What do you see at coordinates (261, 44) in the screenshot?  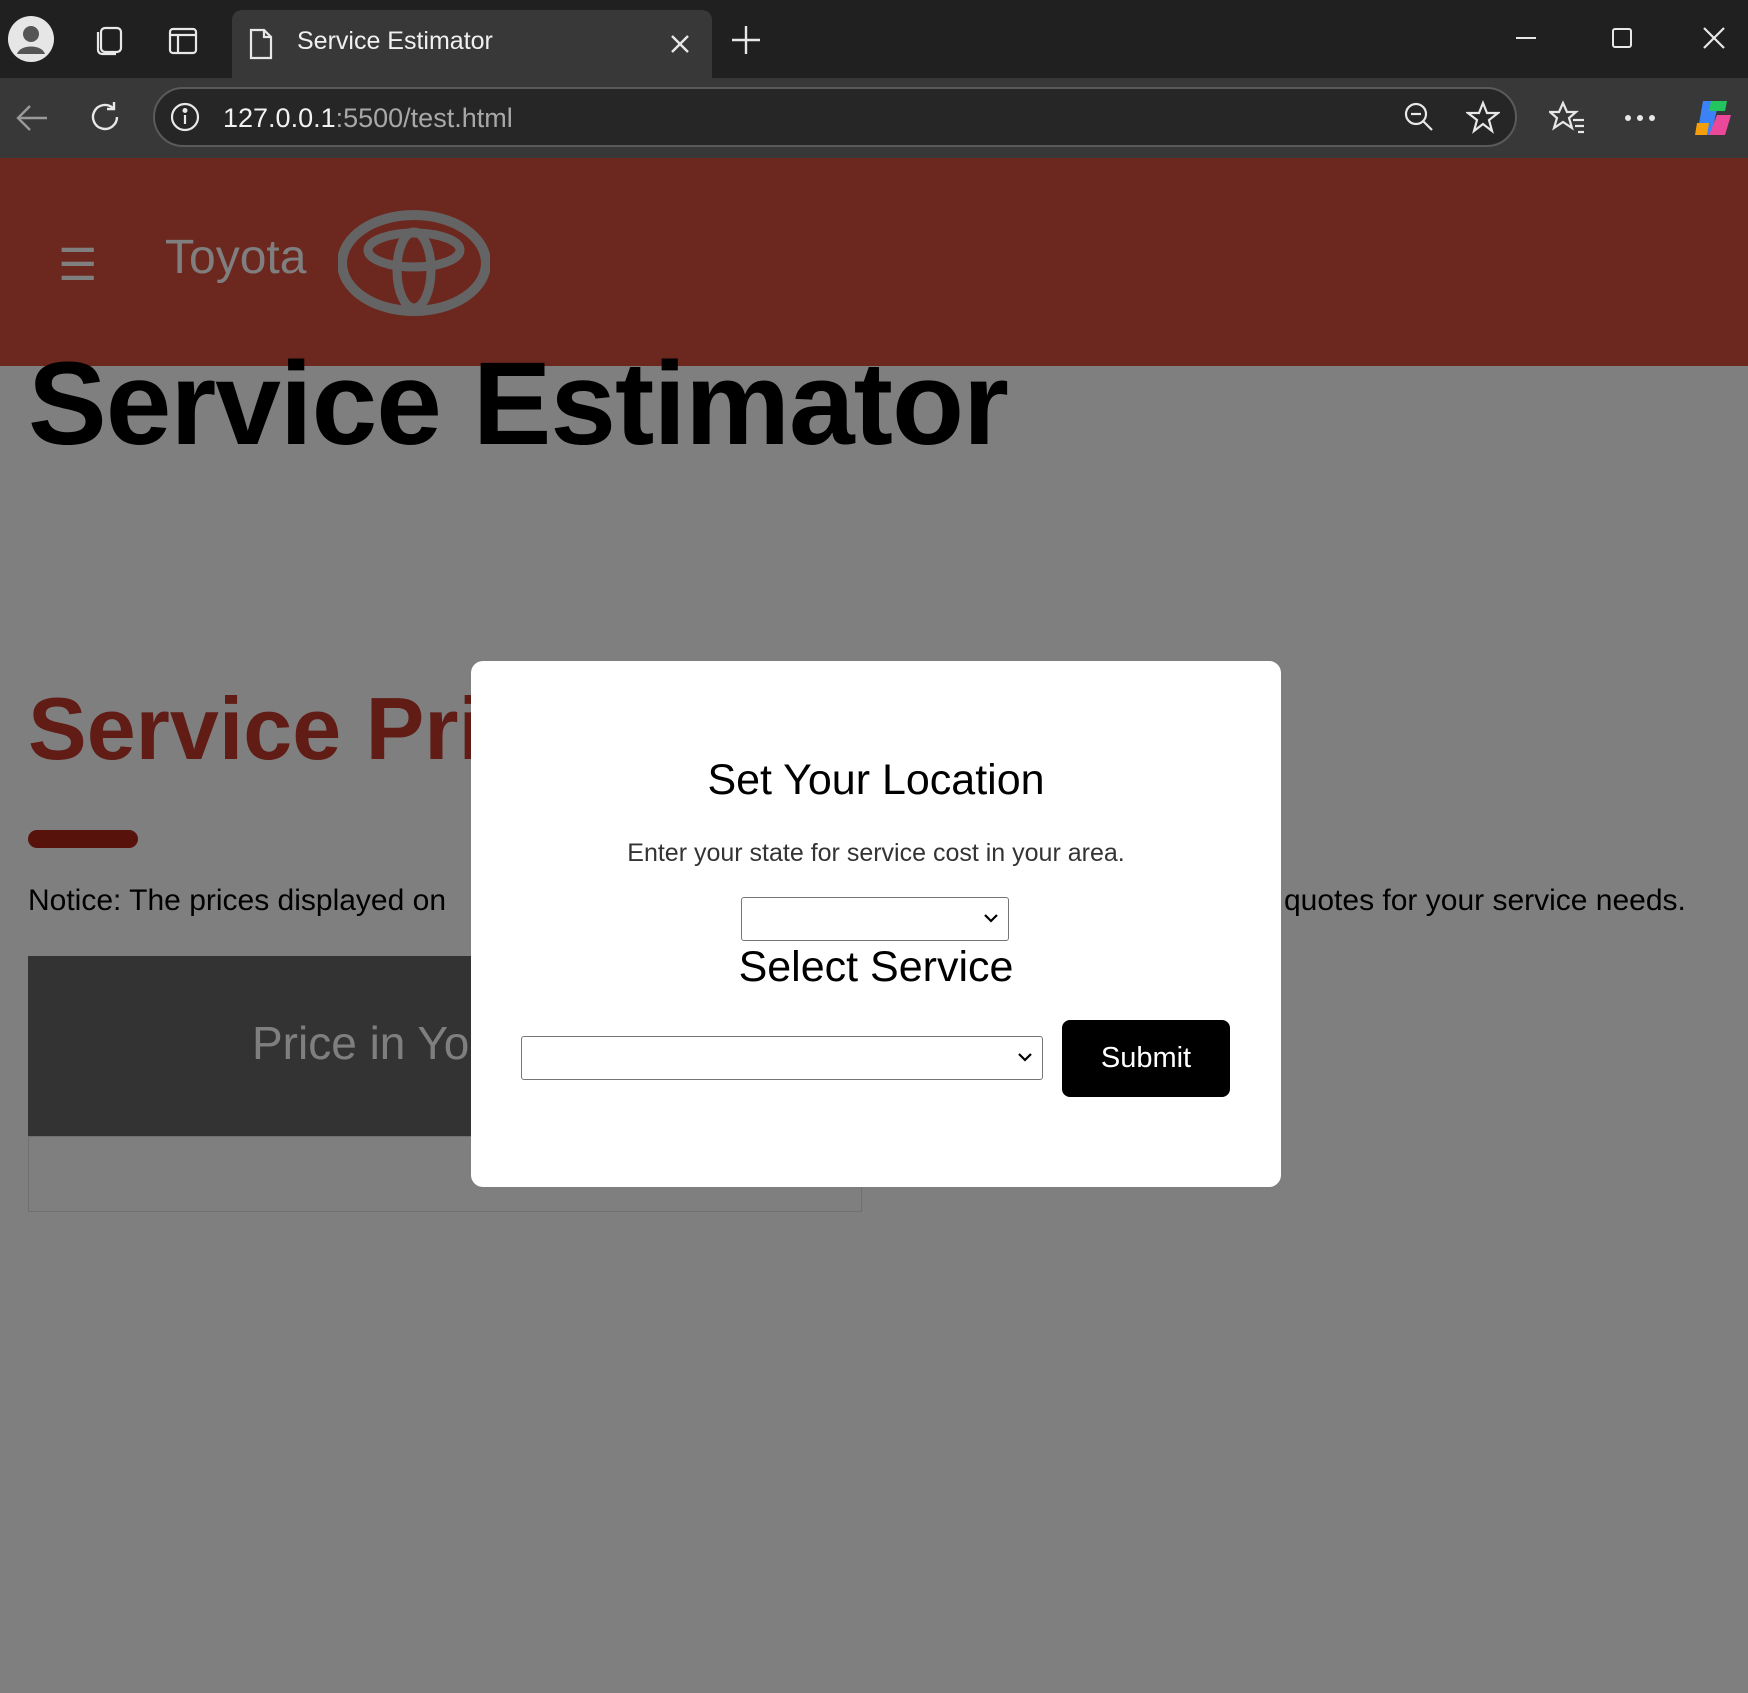 I see `page-icon` at bounding box center [261, 44].